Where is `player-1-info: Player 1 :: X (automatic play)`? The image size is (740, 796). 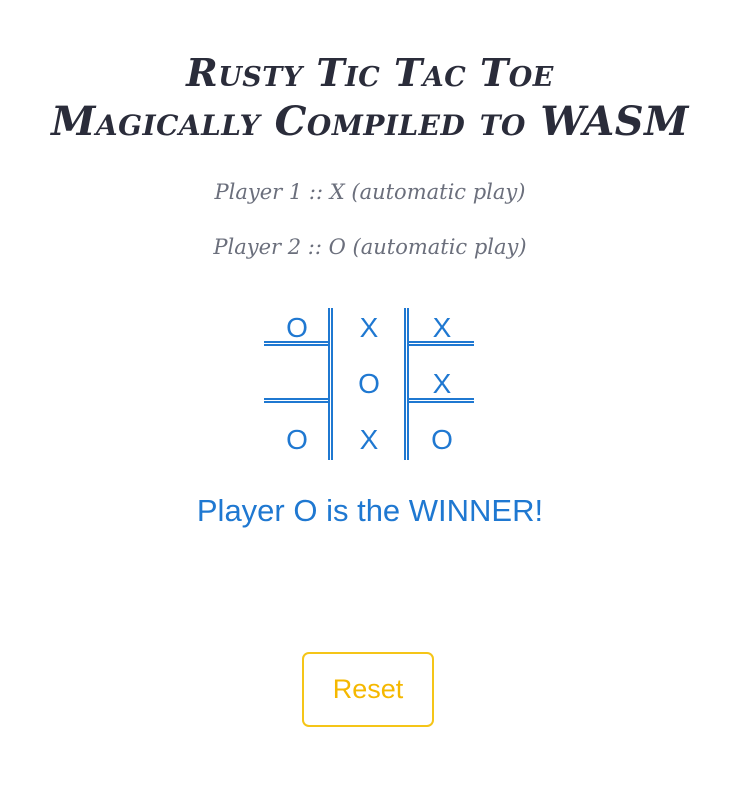
player-1-info: Player 1 :: X (automatic play) is located at coordinates (370, 192).